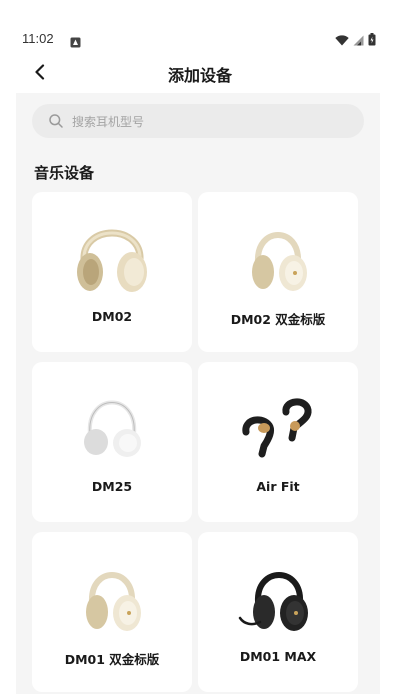 The width and height of the screenshot is (400, 694). I want to click on search-input: 搜索耳机型号, so click(198, 121).